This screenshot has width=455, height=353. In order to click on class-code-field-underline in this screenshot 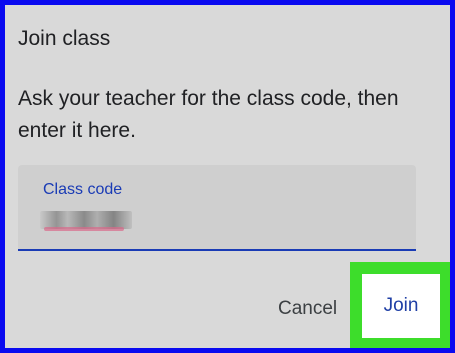, I will do `click(217, 250)`.